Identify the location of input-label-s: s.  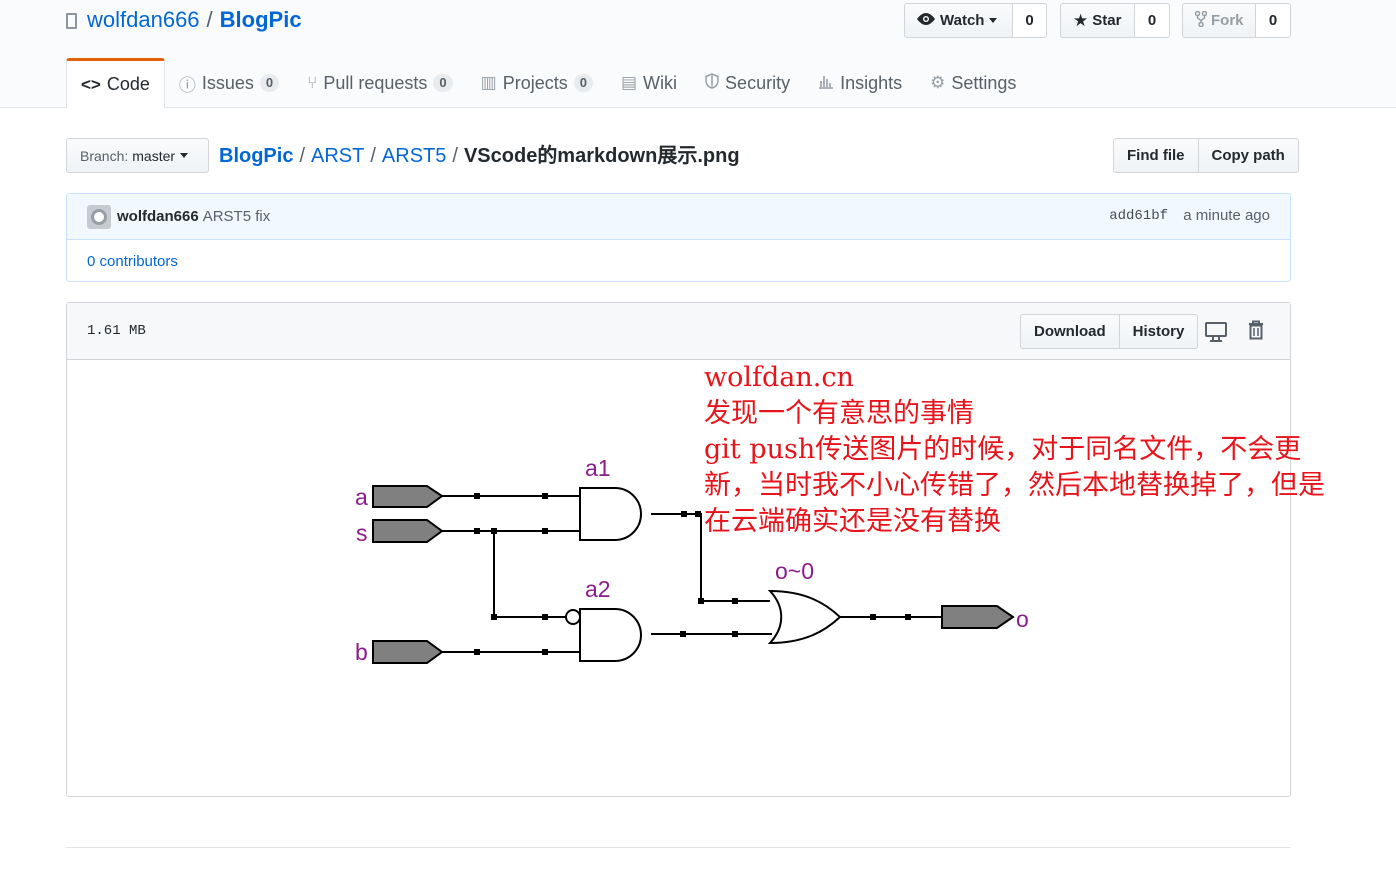
(362, 533).